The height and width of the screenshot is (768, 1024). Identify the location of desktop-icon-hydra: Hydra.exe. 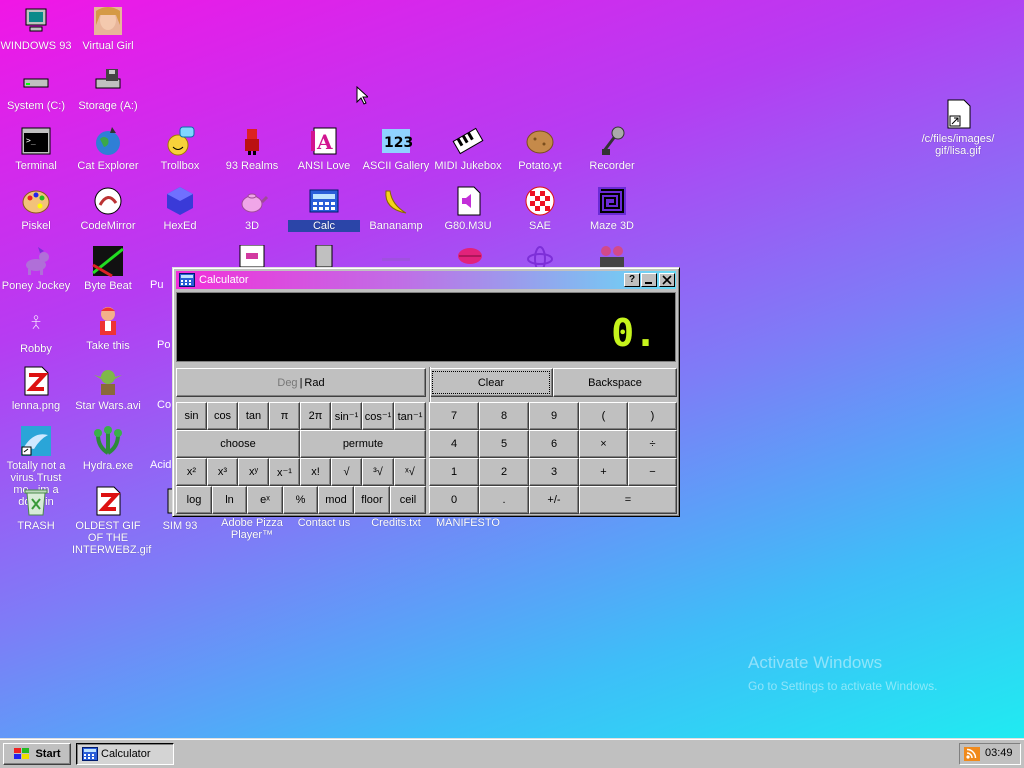
(108, 448).